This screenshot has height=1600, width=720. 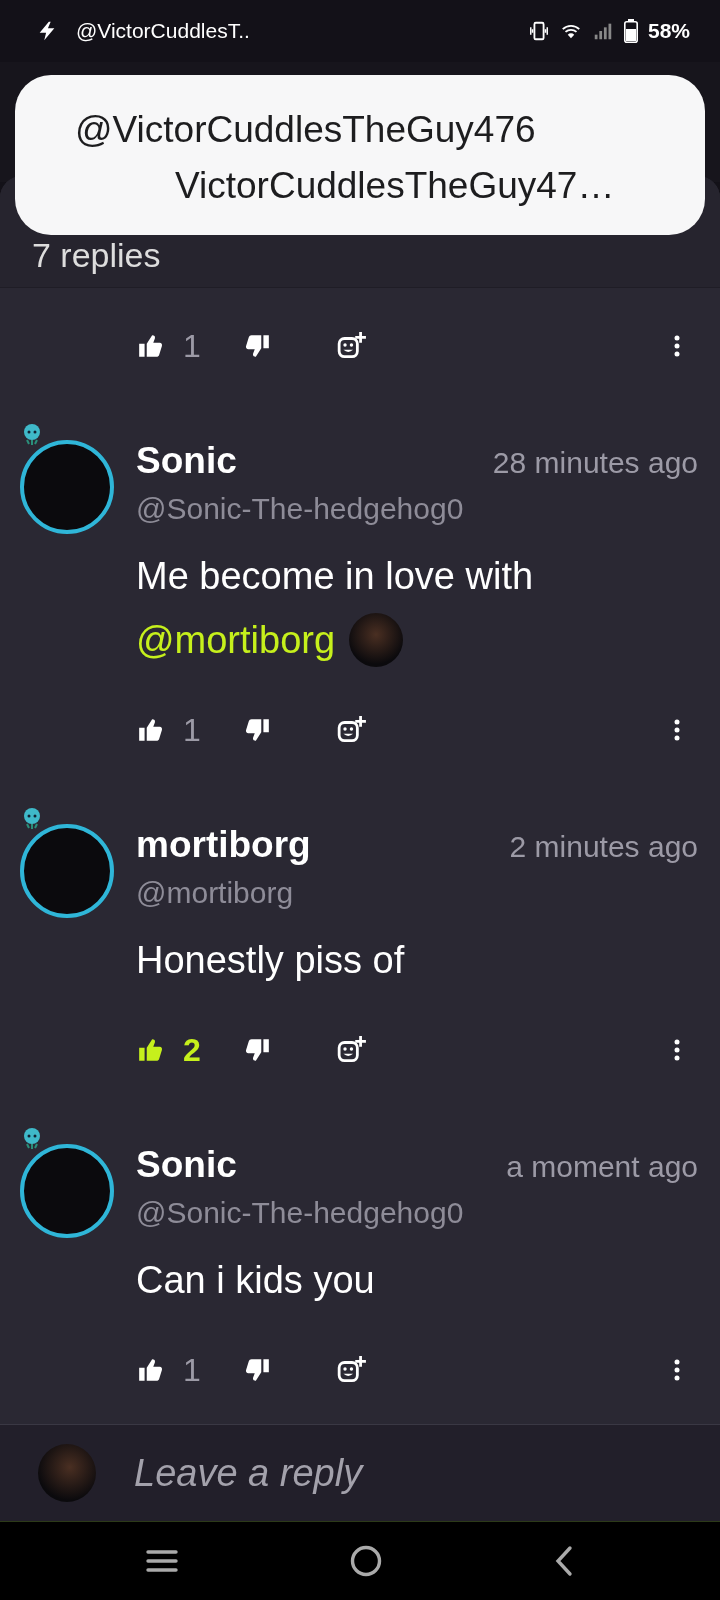 I want to click on home-icon, so click(x=366, y=1561).